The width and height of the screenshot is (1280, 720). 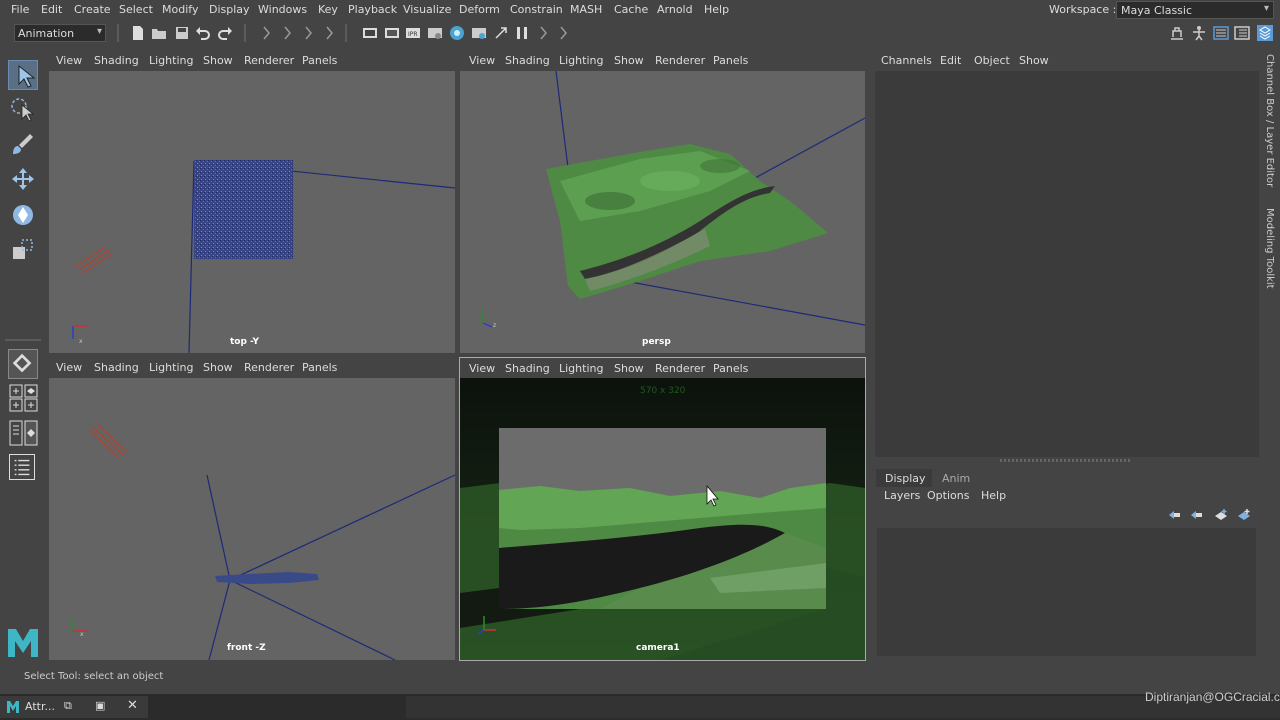 I want to click on menu-select: Select, so click(x=136, y=9).